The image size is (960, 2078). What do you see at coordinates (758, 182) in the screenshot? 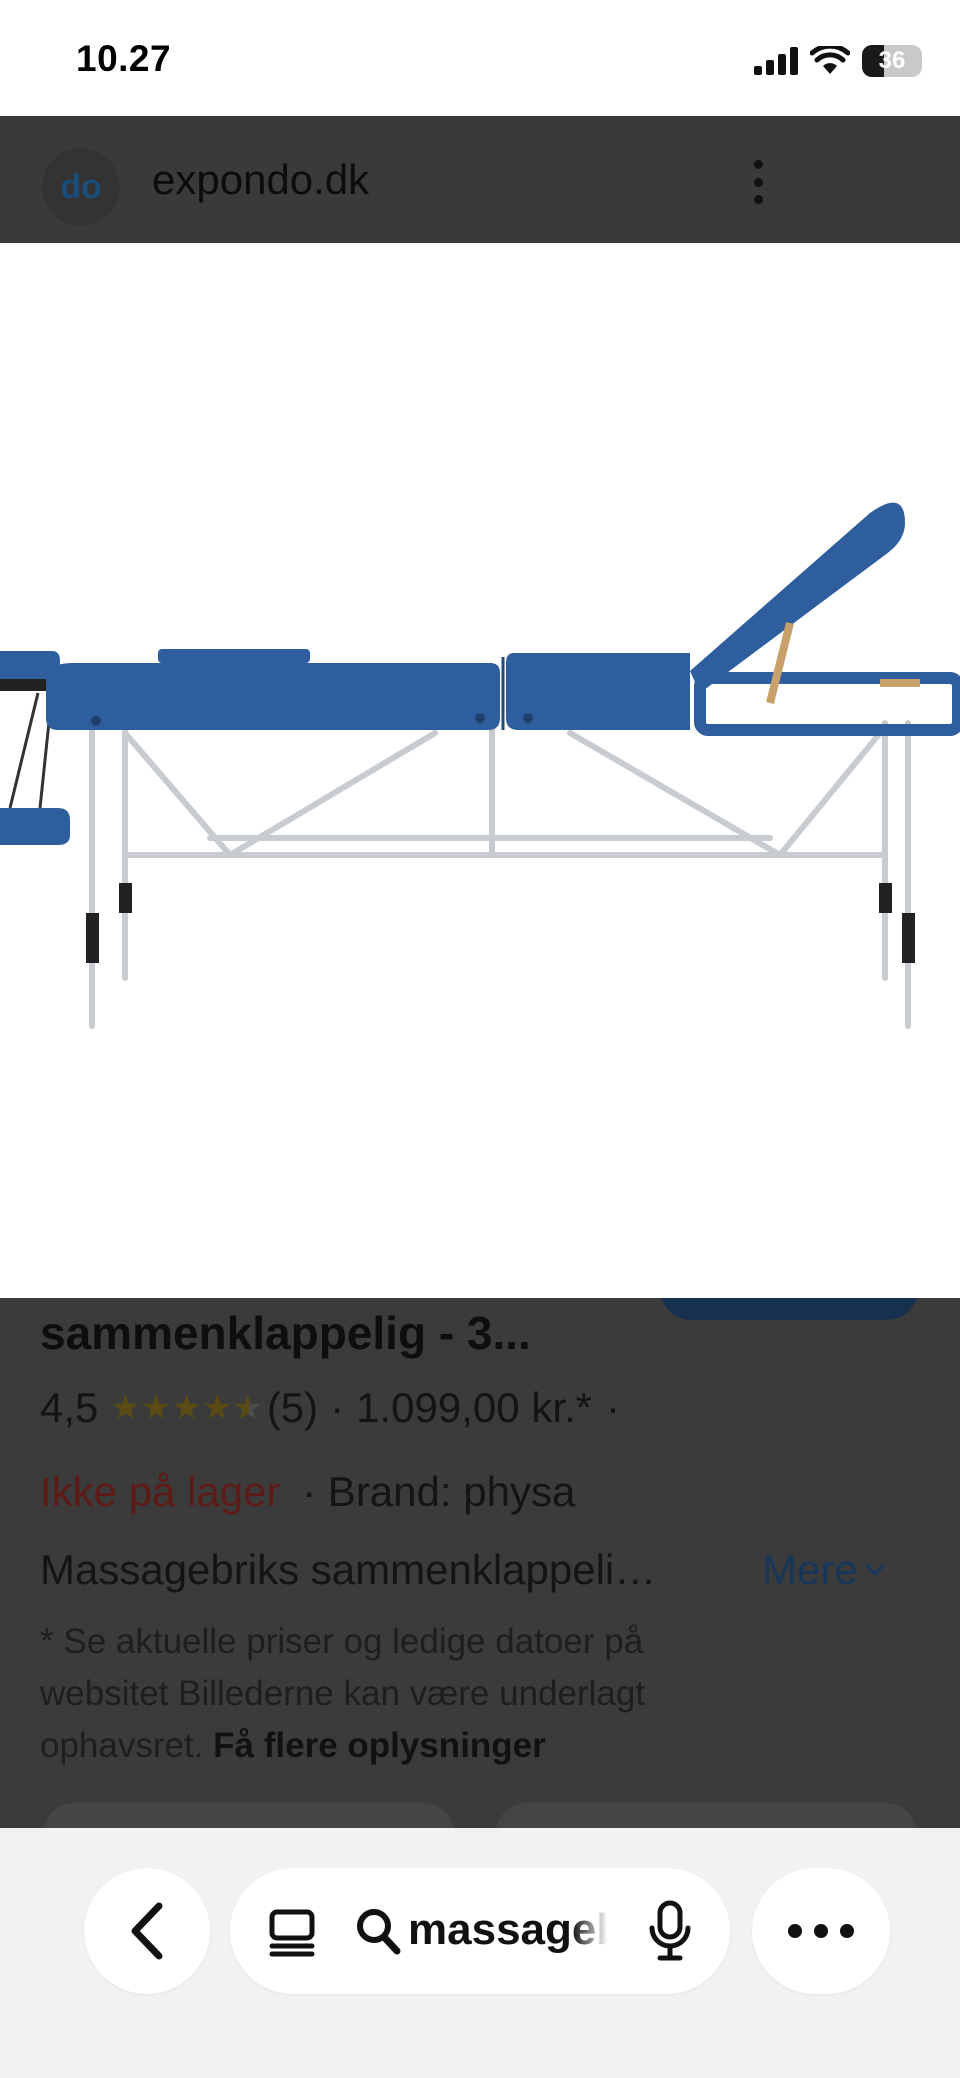
I see `more-vert-icon` at bounding box center [758, 182].